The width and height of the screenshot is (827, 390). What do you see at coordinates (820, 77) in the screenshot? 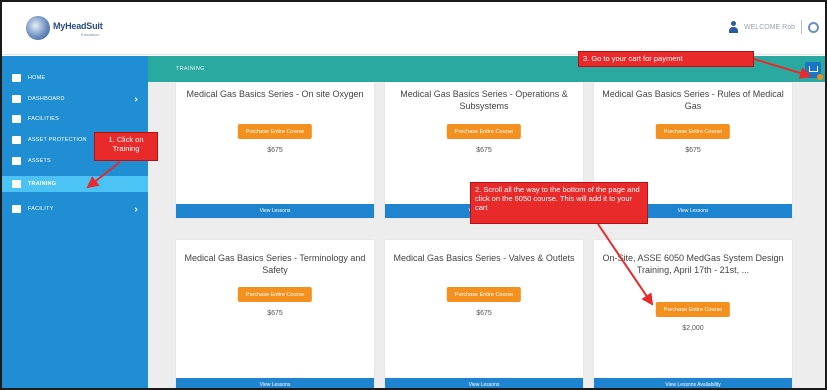
I see `cart-badge` at bounding box center [820, 77].